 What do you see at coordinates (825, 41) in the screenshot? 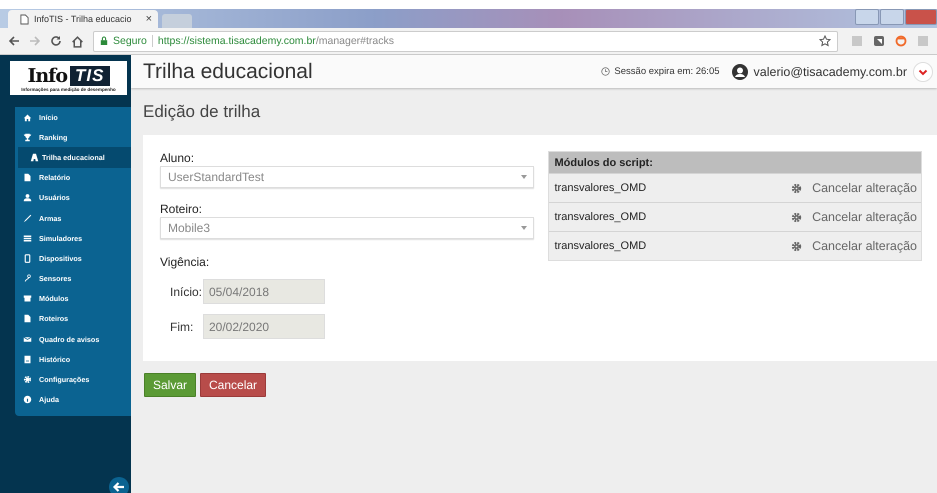
I see `star-icon` at bounding box center [825, 41].